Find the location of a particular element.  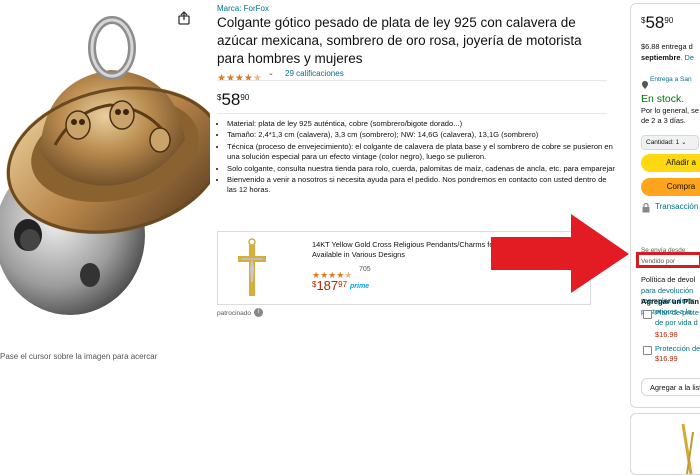

plan2-checkbox is located at coordinates (647, 350).